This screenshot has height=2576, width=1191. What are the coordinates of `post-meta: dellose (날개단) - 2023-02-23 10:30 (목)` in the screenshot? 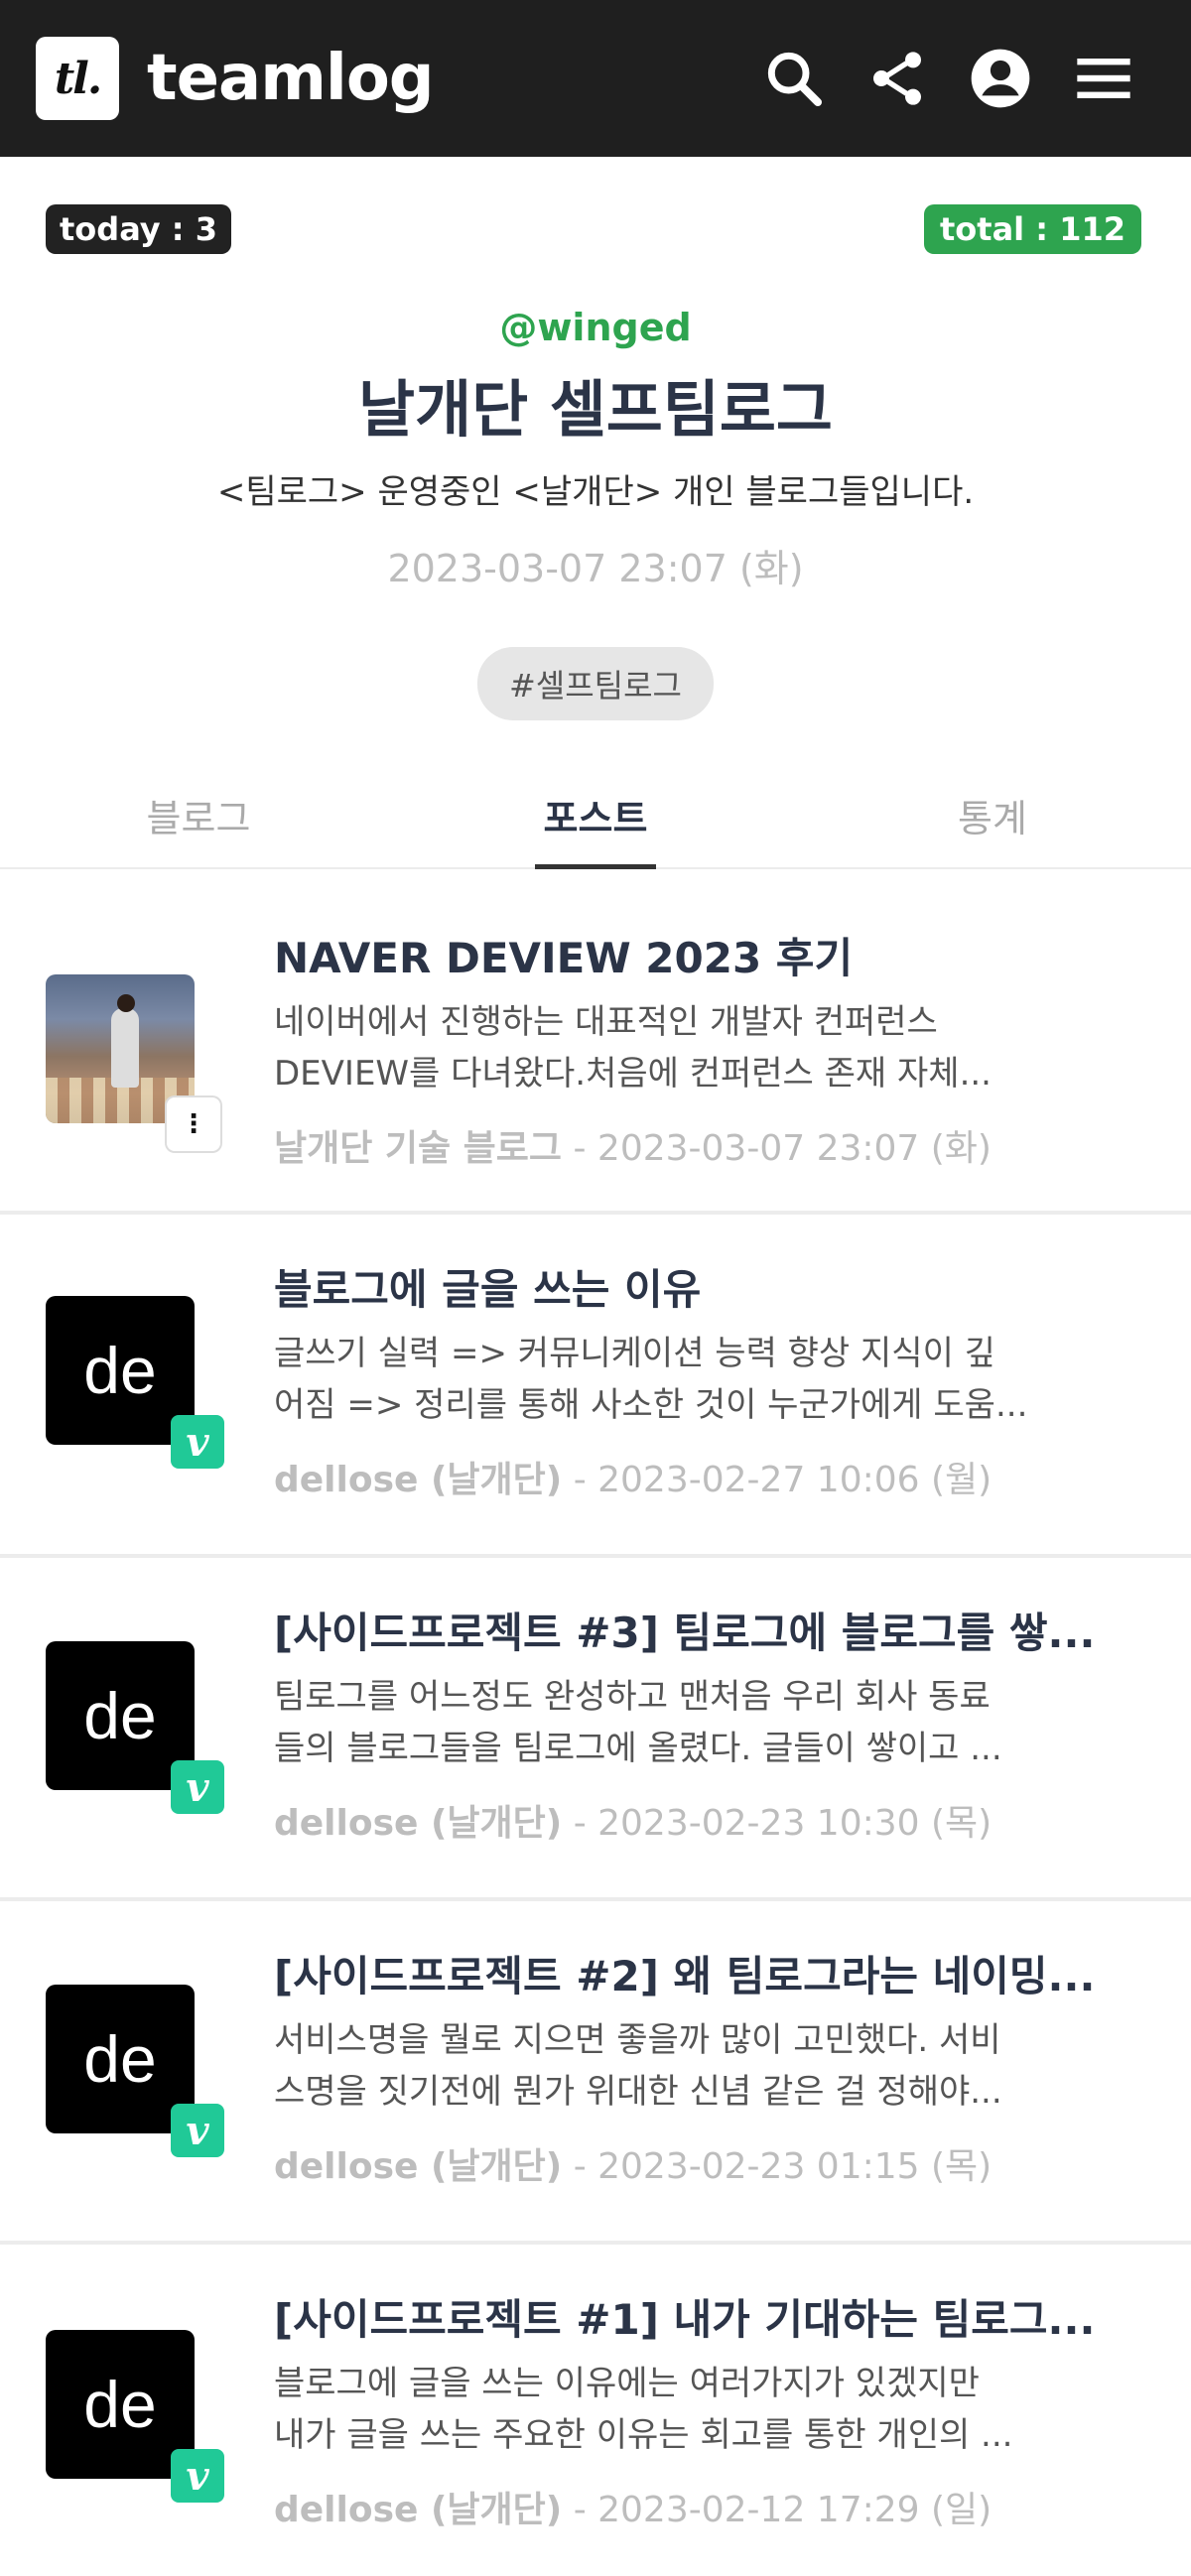 It's located at (710, 1820).